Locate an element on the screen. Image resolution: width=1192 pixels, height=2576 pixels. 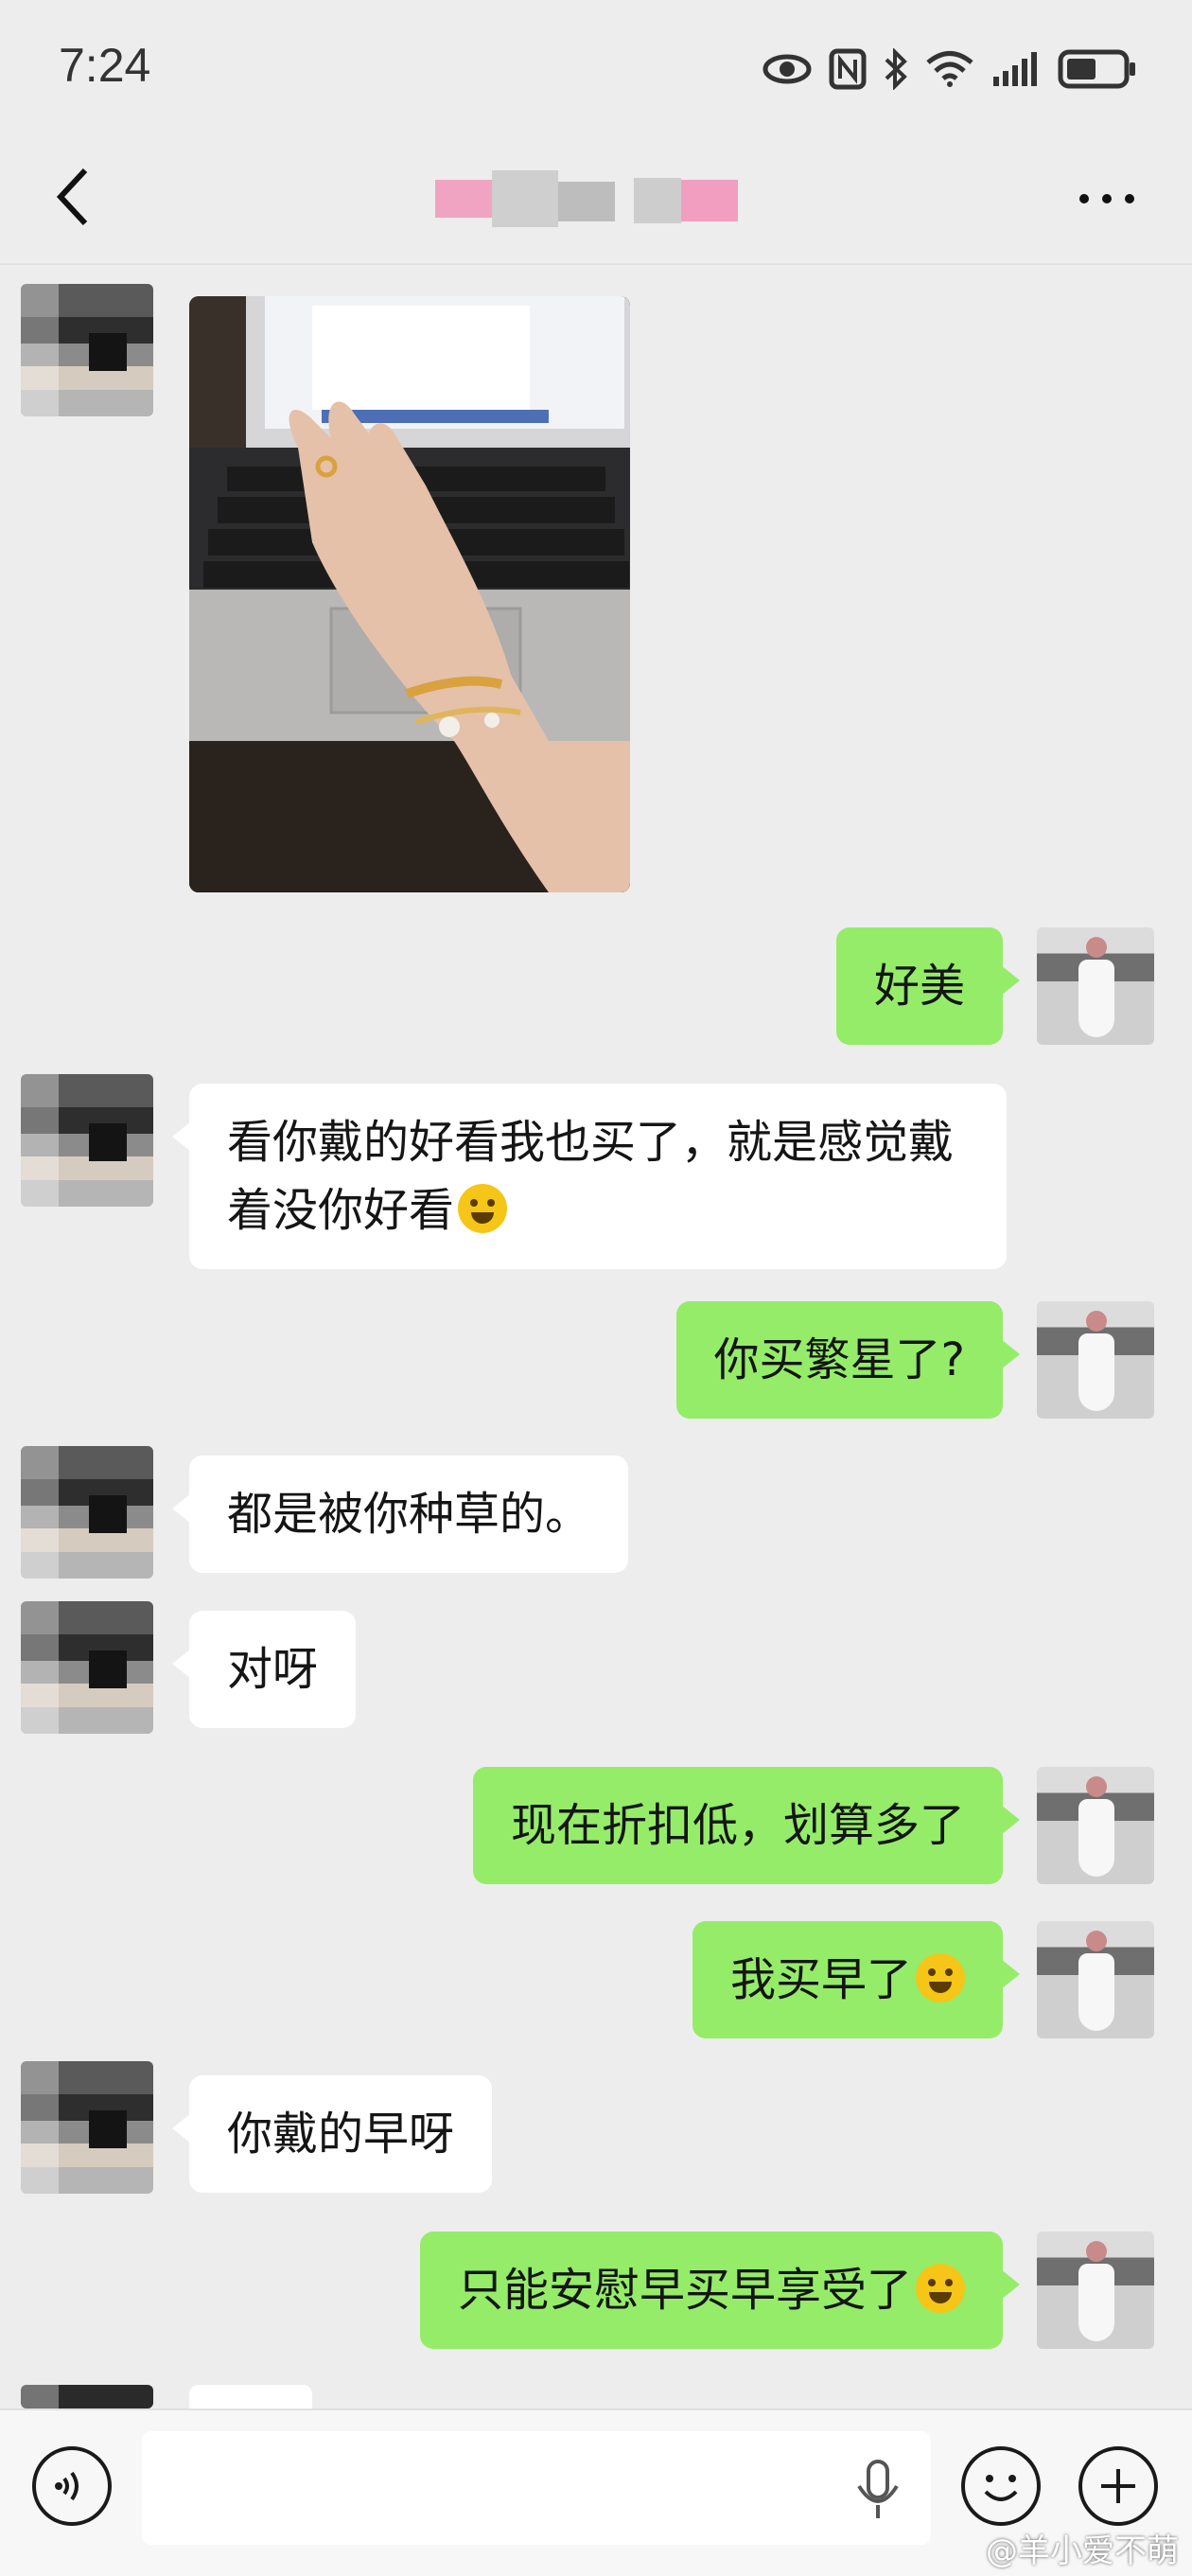
chat-image is located at coordinates (409, 594).